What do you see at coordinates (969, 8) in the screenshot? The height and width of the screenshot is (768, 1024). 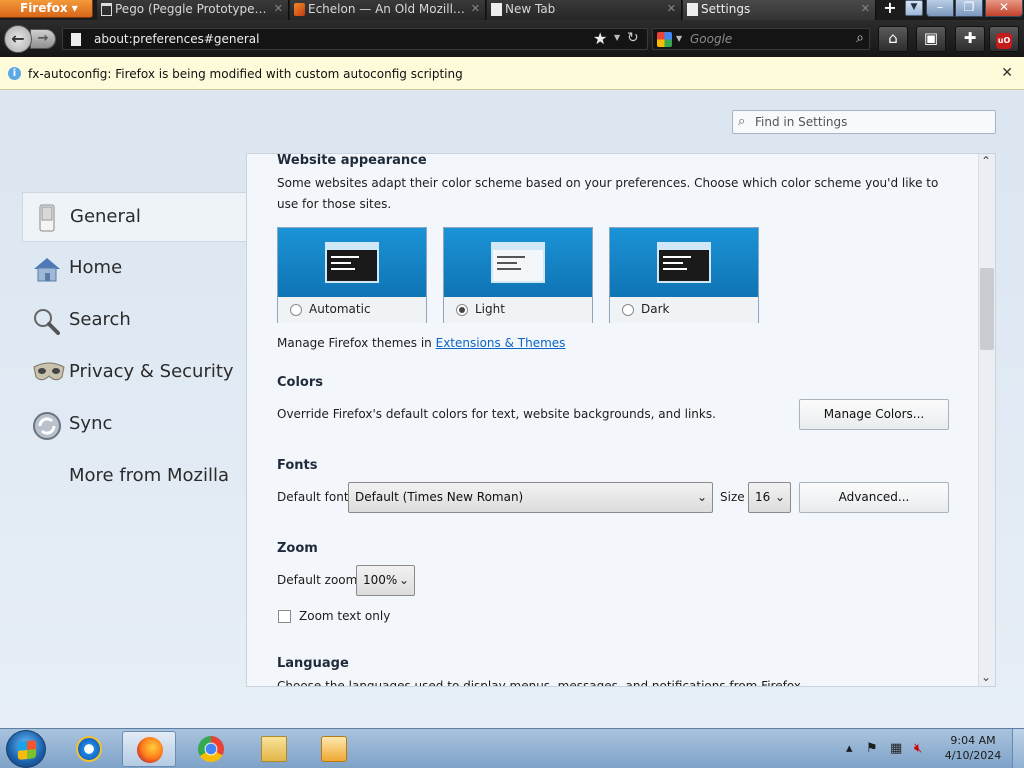 I see `maximize-button: ❐` at bounding box center [969, 8].